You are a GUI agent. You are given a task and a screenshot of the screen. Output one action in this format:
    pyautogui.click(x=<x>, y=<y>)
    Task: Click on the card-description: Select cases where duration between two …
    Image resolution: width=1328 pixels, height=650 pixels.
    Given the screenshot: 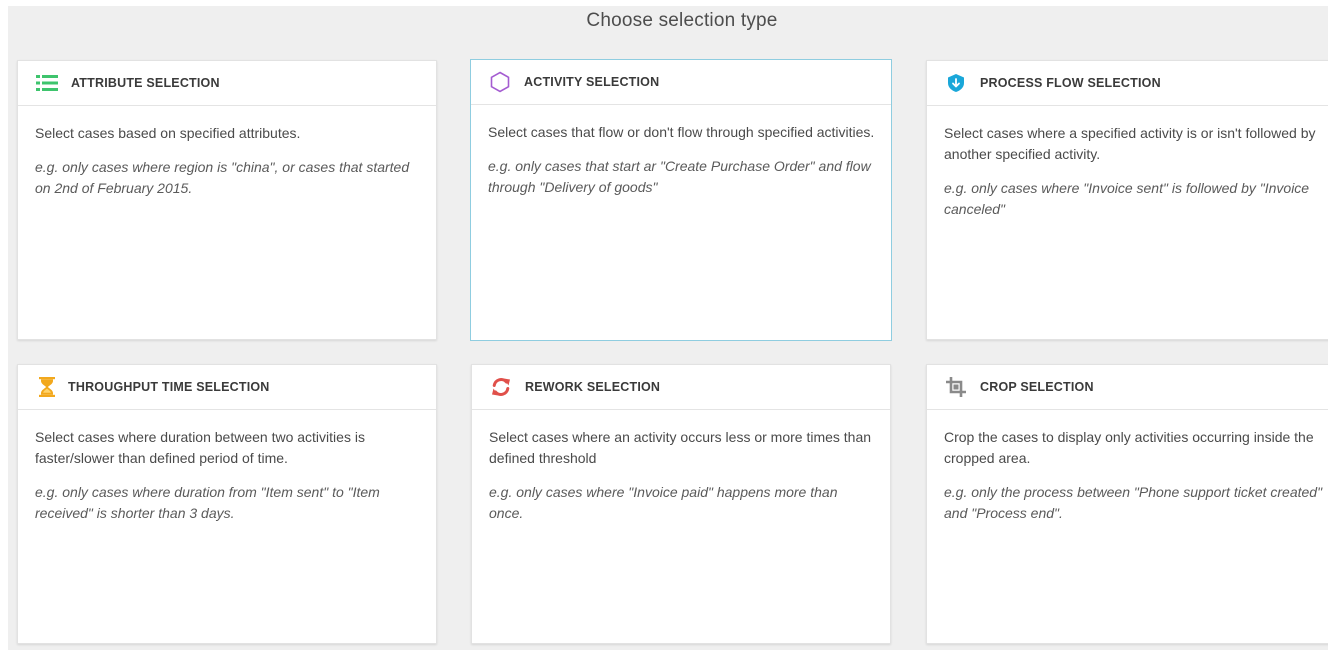 What is the action you would take?
    pyautogui.click(x=200, y=447)
    